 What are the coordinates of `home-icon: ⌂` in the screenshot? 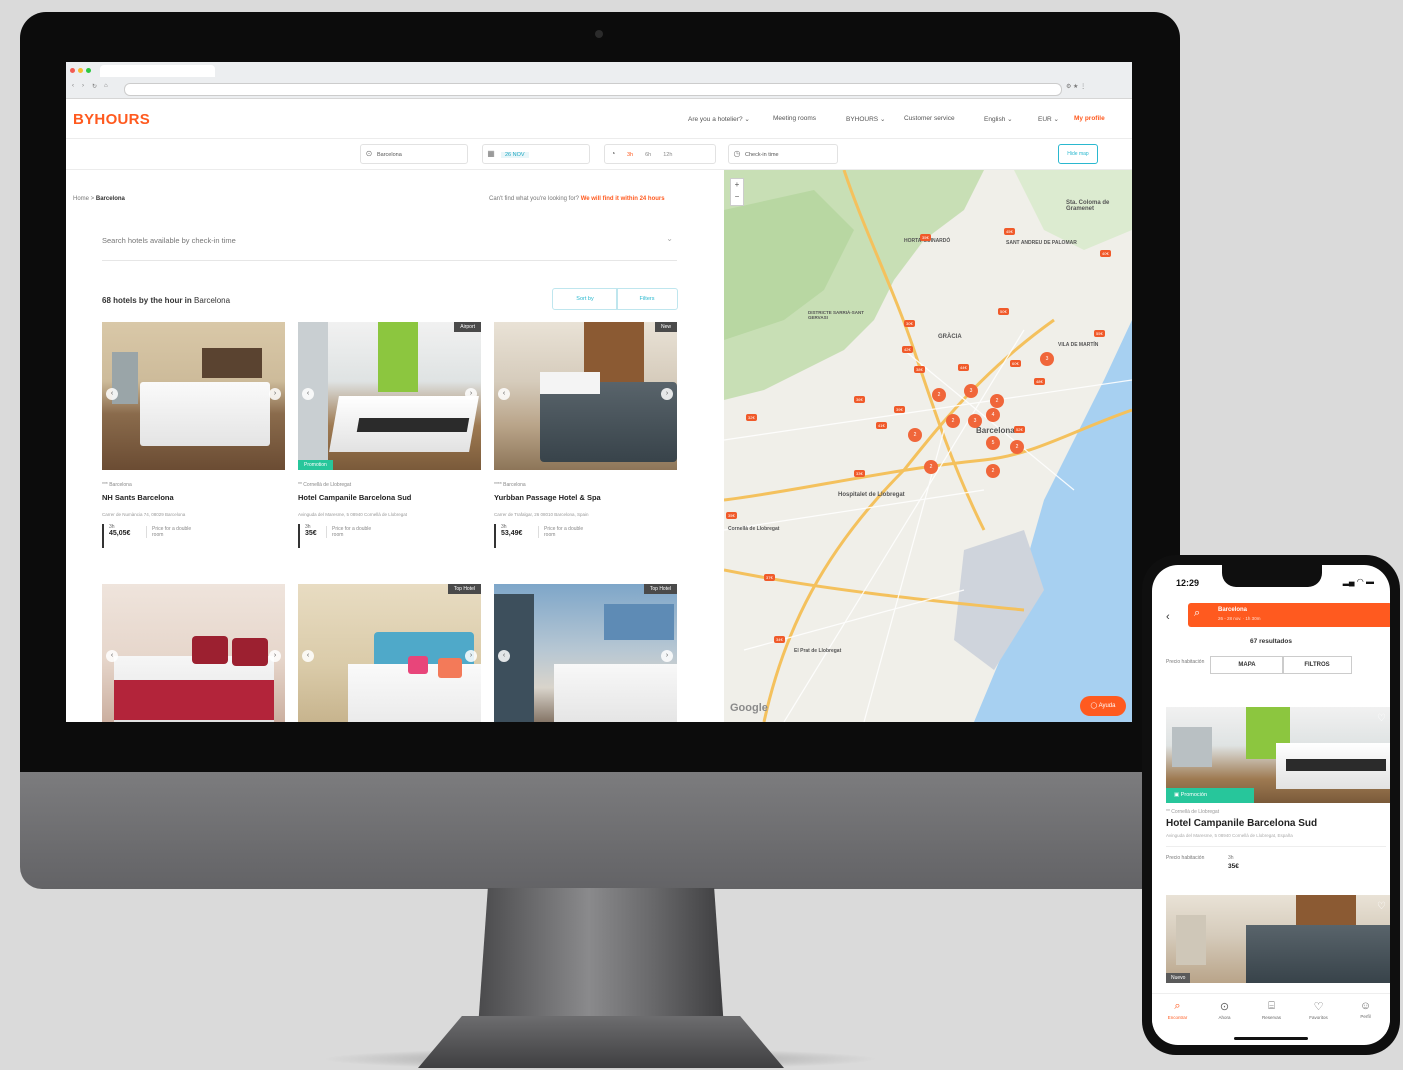 It's located at (106, 86).